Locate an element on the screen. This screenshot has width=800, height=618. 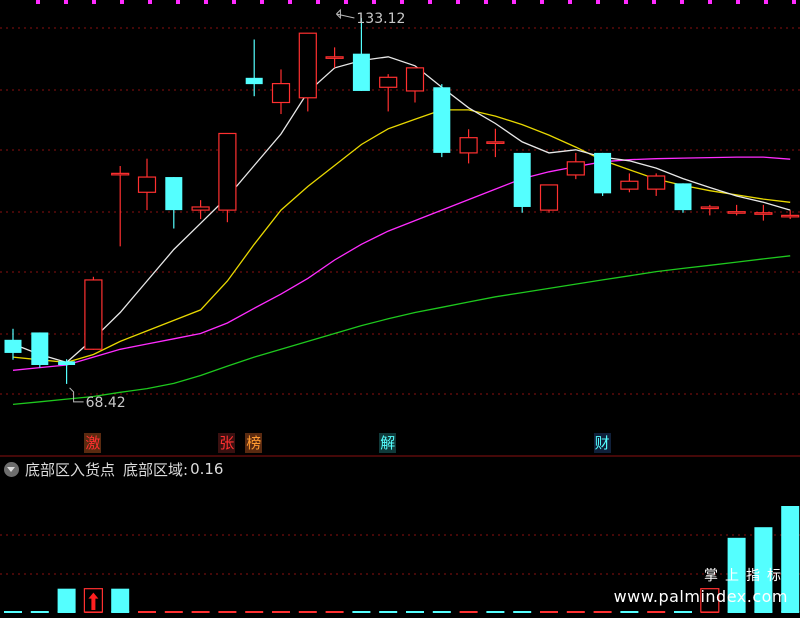
top-dotted-border is located at coordinates (416, 2).